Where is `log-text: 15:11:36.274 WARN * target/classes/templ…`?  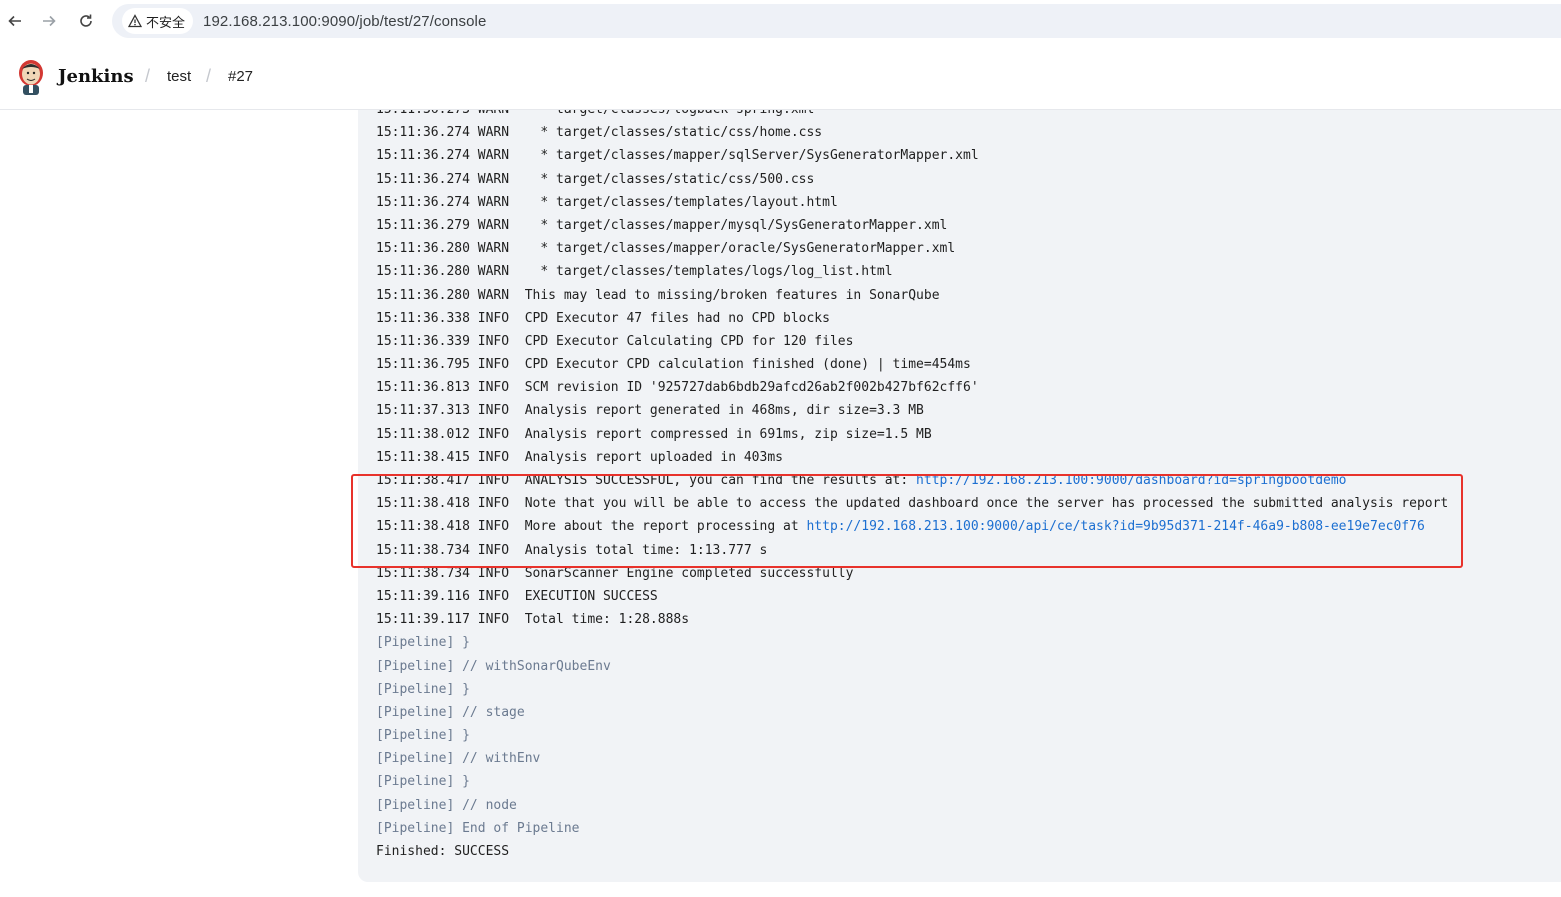
log-text: 15:11:36.274 WARN * target/classes/templ… is located at coordinates (607, 202).